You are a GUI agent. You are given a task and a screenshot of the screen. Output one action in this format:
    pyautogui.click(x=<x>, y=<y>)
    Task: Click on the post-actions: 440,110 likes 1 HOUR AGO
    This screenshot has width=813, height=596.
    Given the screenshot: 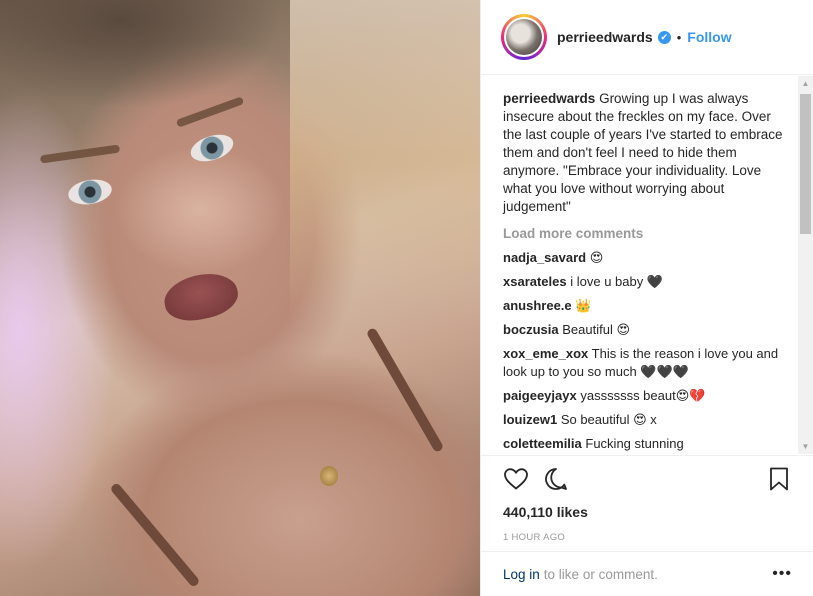 What is the action you would take?
    pyautogui.click(x=647, y=499)
    